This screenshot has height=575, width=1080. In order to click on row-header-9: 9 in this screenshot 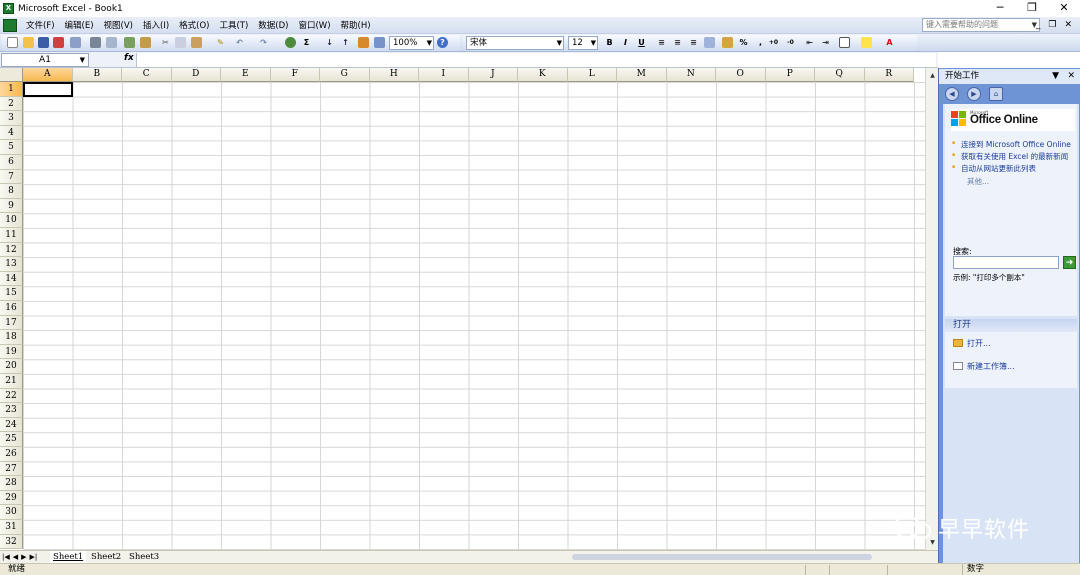, I will do `click(11, 206)`.